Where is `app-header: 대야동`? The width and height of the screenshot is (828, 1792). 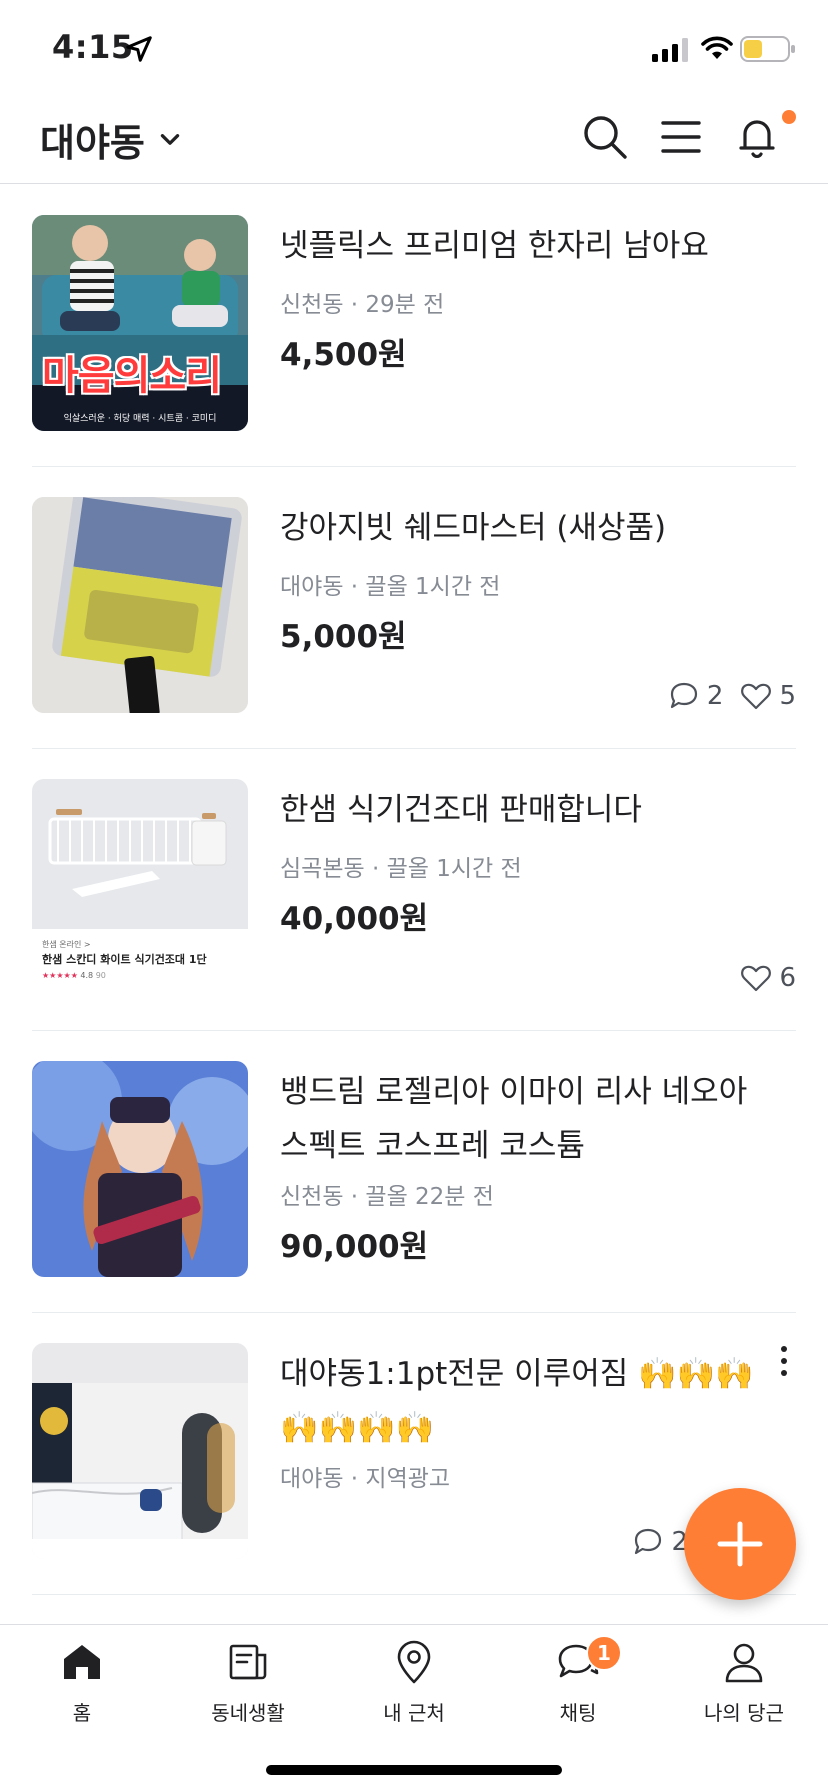
app-header: 대야동 is located at coordinates (414, 140).